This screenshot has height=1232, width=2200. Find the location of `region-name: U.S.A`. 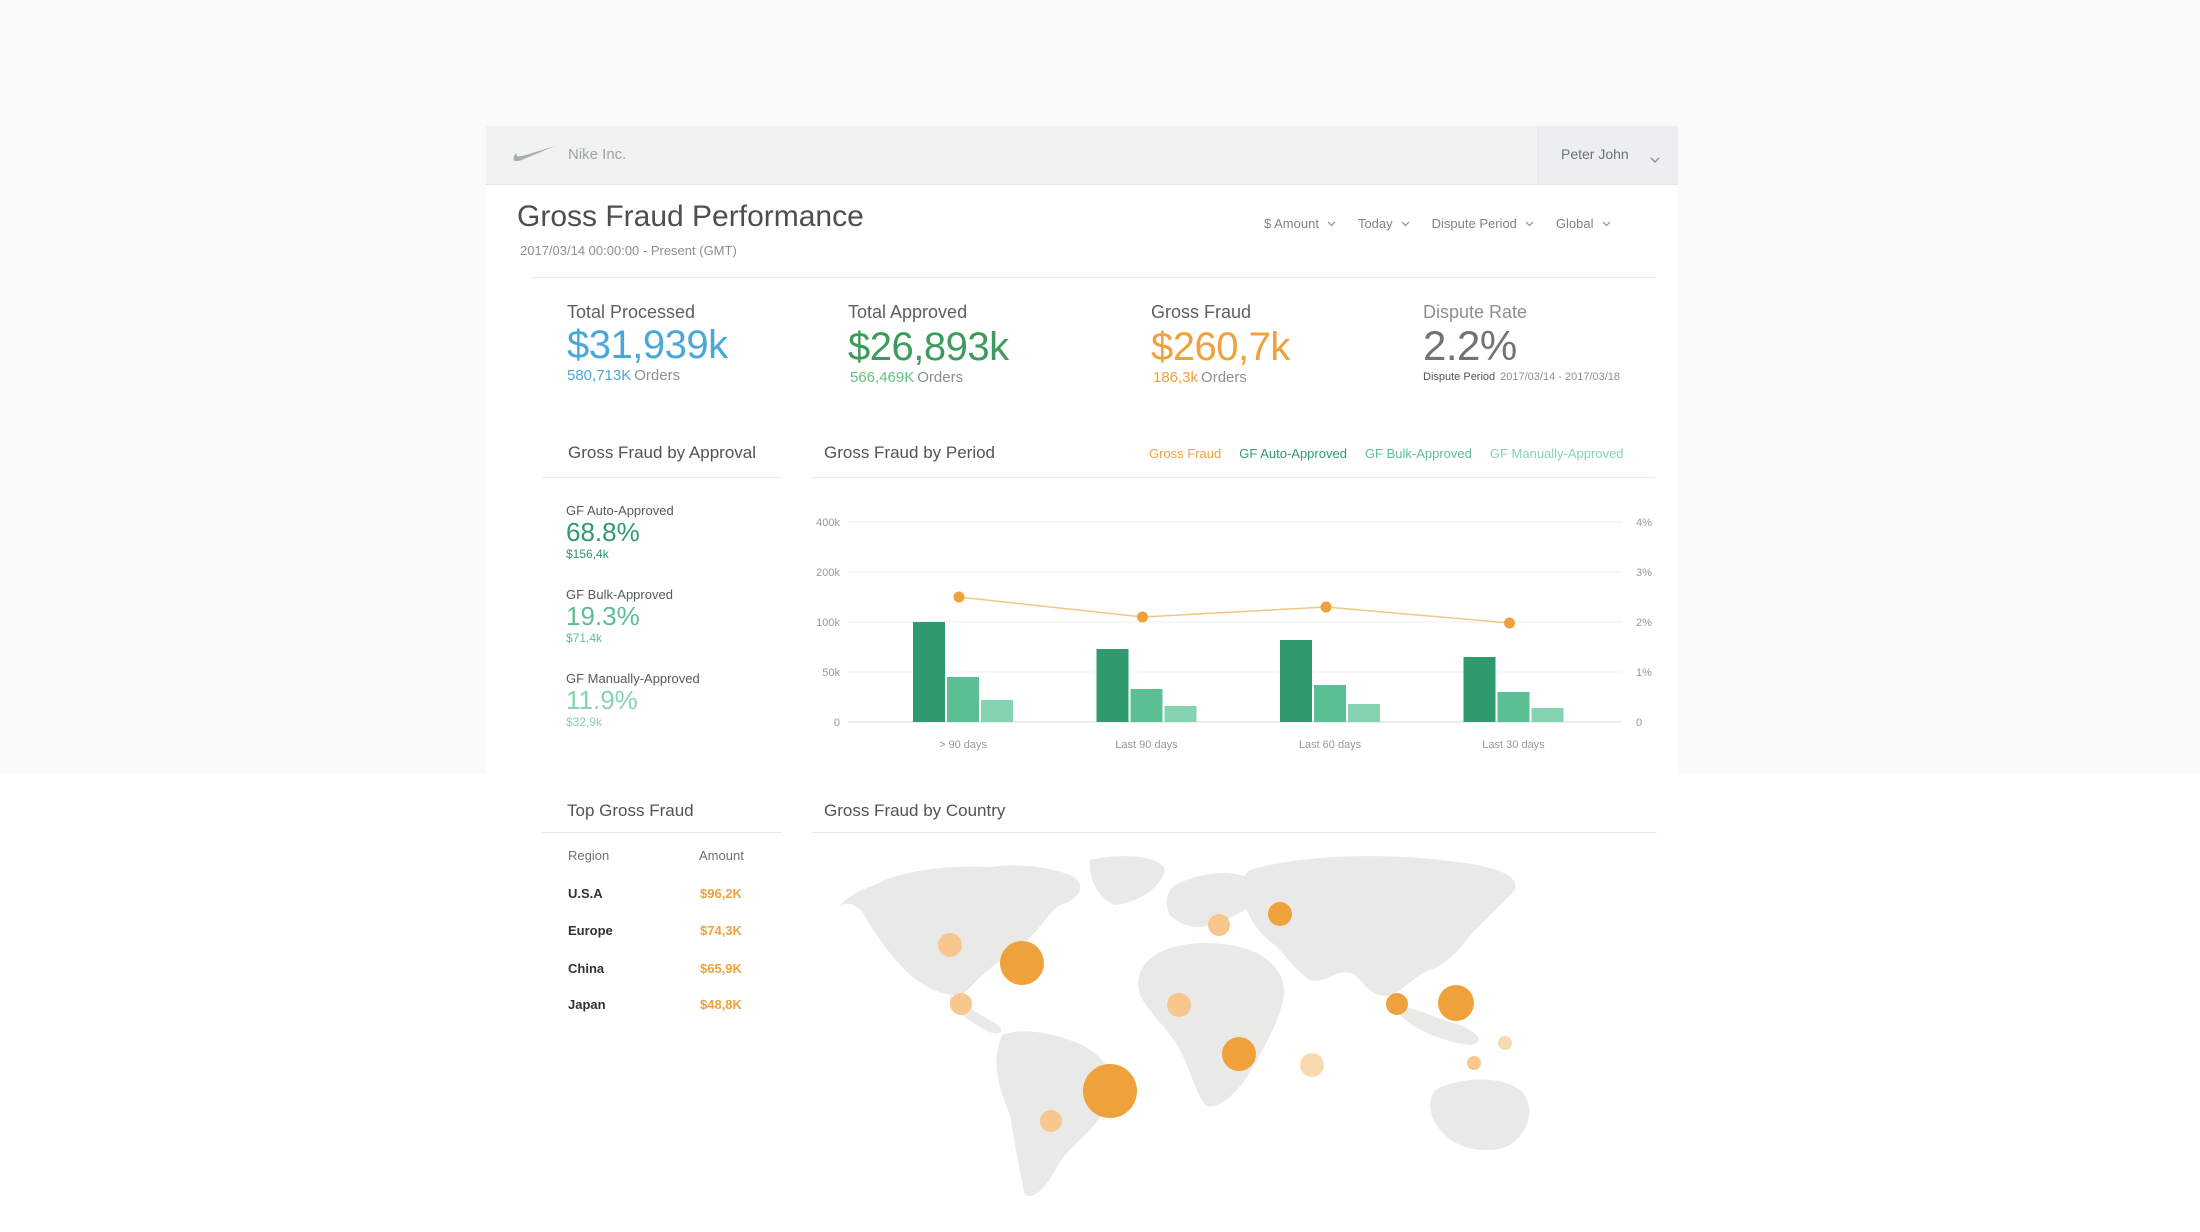

region-name: U.S.A is located at coordinates (585, 893).